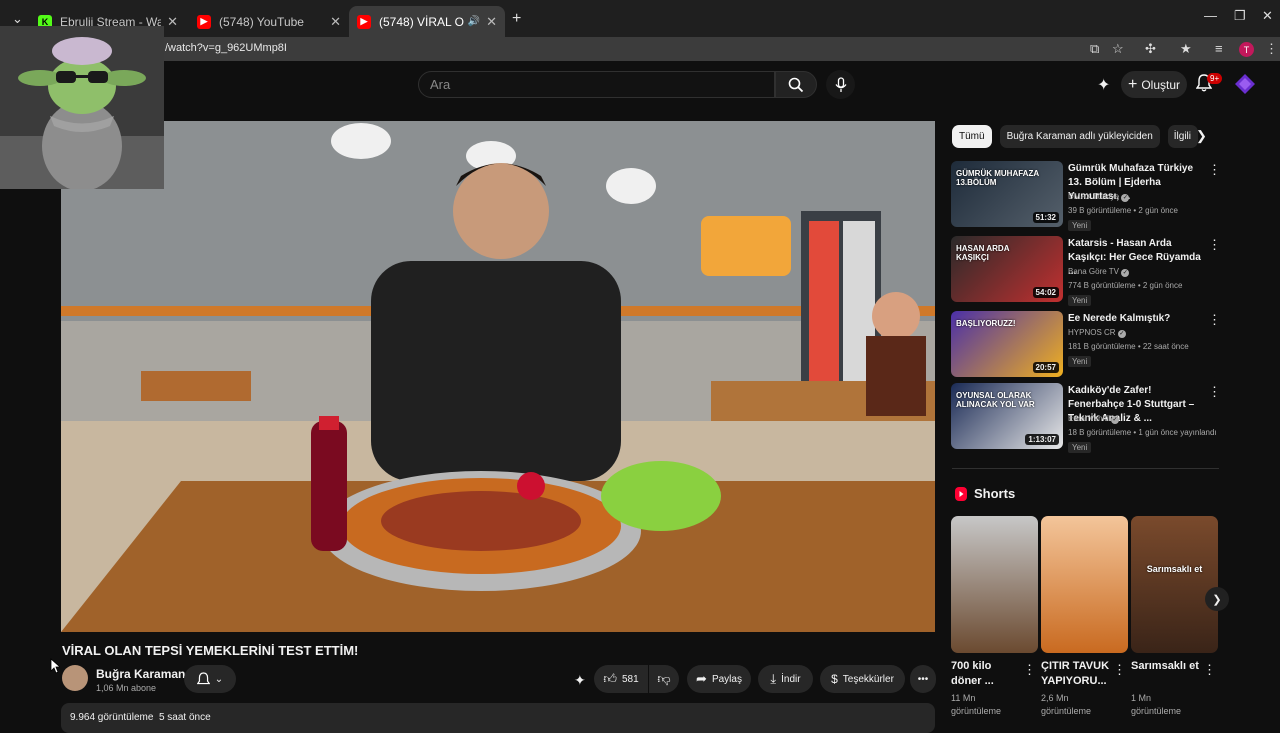 The image size is (1280, 733). Describe the element at coordinates (1007, 269) in the screenshot. I see `video-thumbnail: HASAN ARDA KAŞIKÇI 54:02` at that location.